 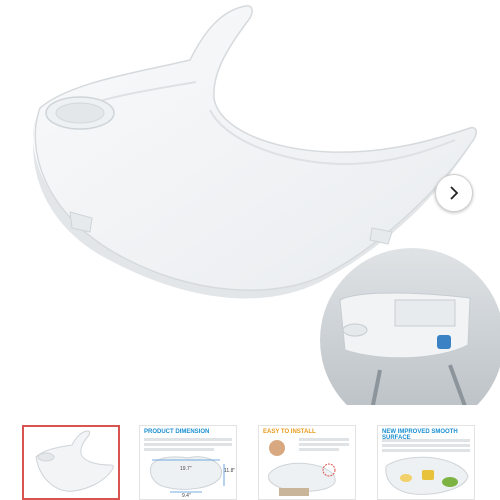 What do you see at coordinates (307, 462) in the screenshot?
I see `thumbnail-3: EASY TO INSTALL` at bounding box center [307, 462].